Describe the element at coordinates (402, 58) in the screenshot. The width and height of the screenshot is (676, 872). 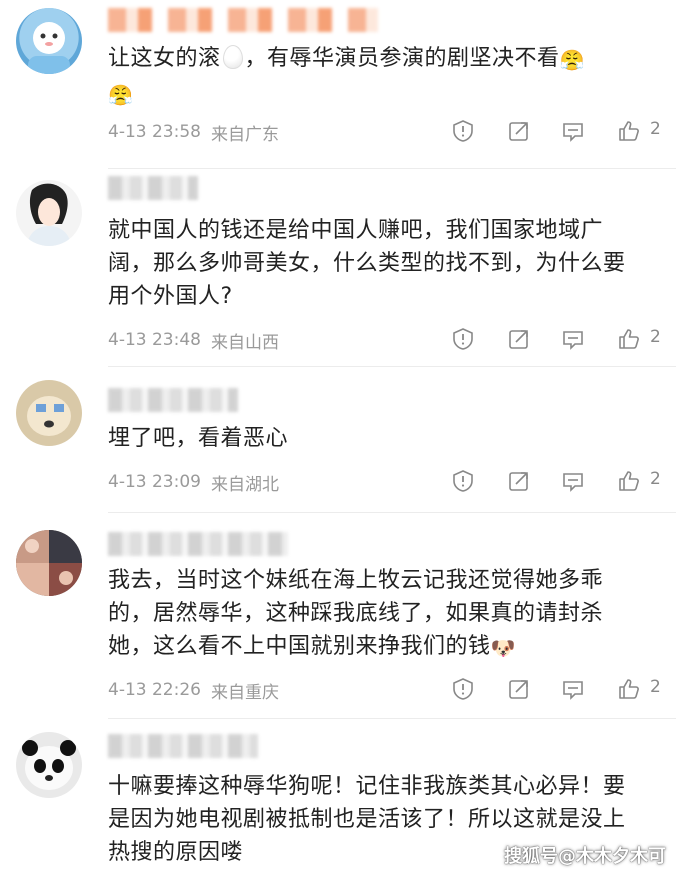
I see `comment-text-part: ，有辱华演员参演的剧坚决不看` at that location.